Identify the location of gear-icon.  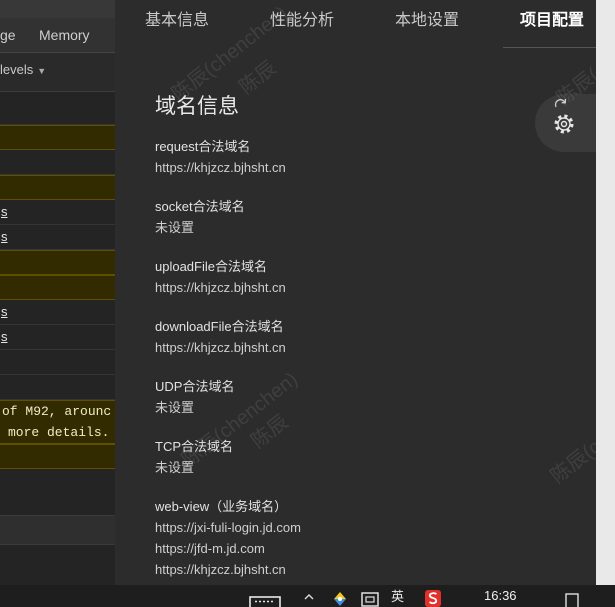
(564, 124).